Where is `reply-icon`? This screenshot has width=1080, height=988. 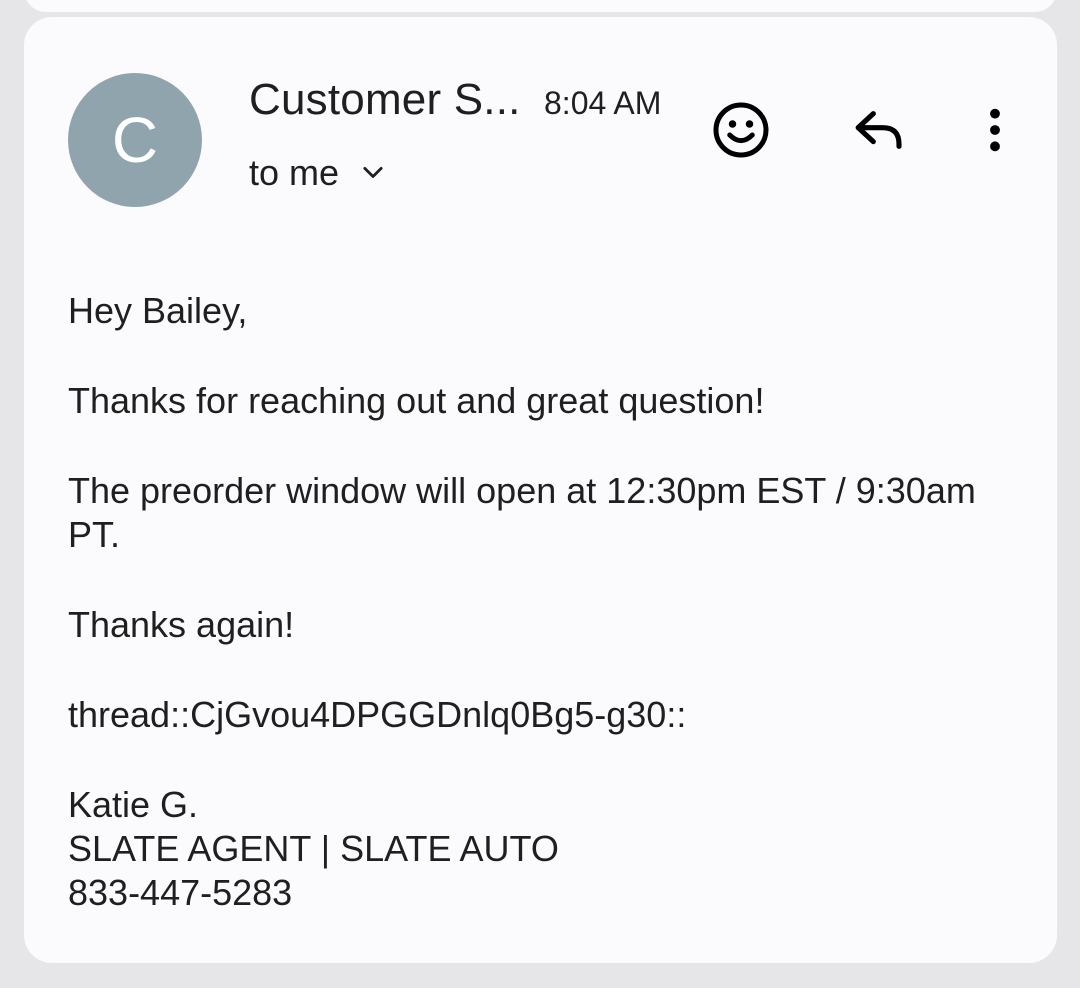 reply-icon is located at coordinates (878, 130).